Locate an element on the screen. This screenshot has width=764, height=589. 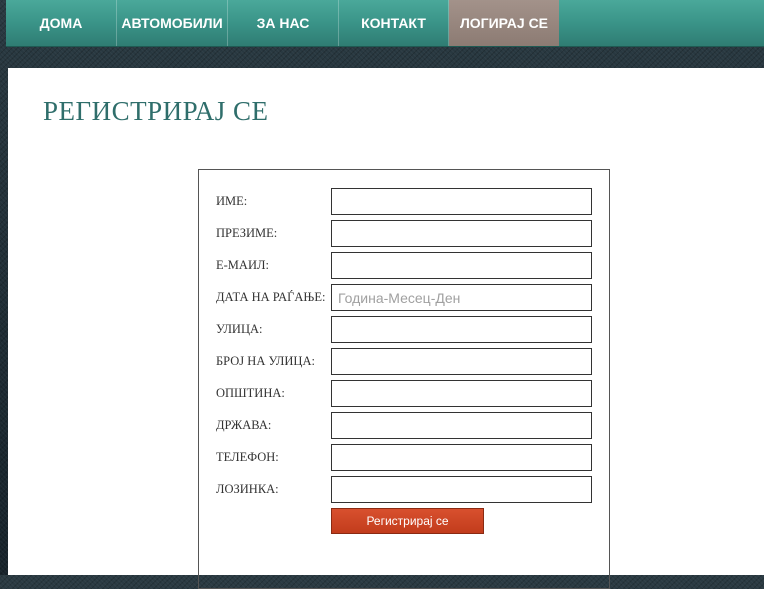
form-row-first-name: ИМЕ: is located at coordinates (406, 201).